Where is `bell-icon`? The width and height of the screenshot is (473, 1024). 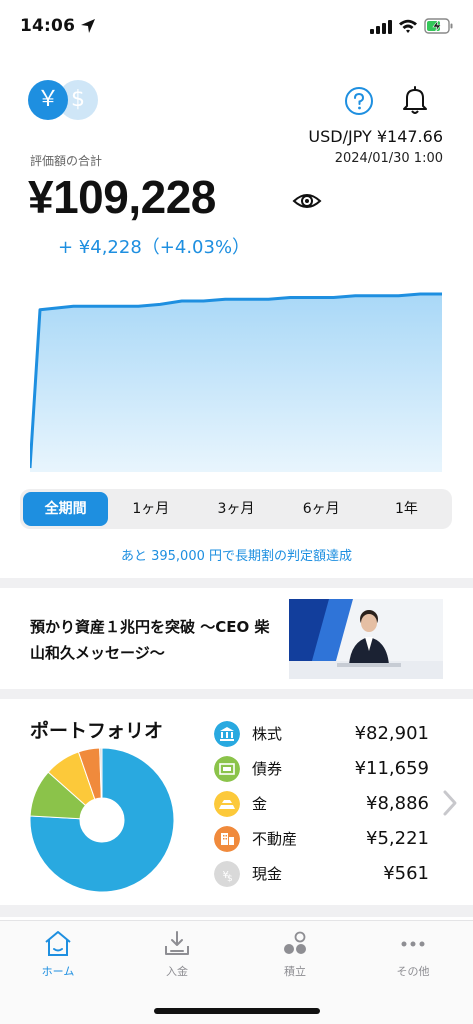 bell-icon is located at coordinates (415, 100).